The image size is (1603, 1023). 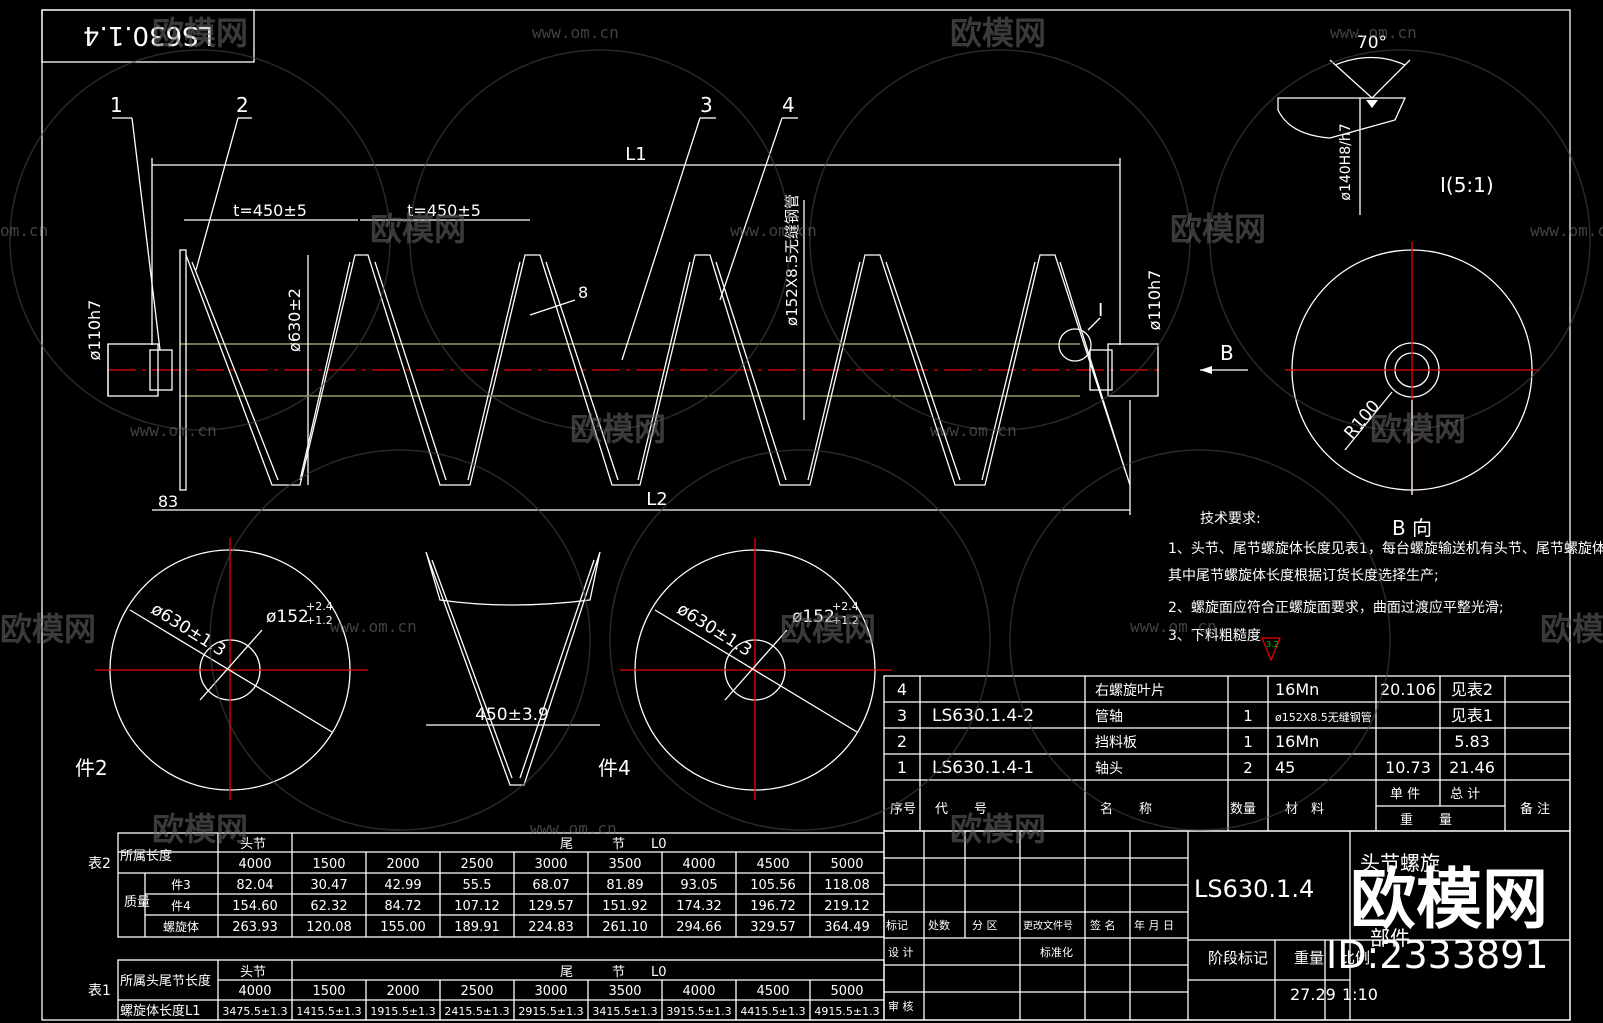 What do you see at coordinates (477, 885) in the screenshot?
I see `table2-cell: 55.5` at bounding box center [477, 885].